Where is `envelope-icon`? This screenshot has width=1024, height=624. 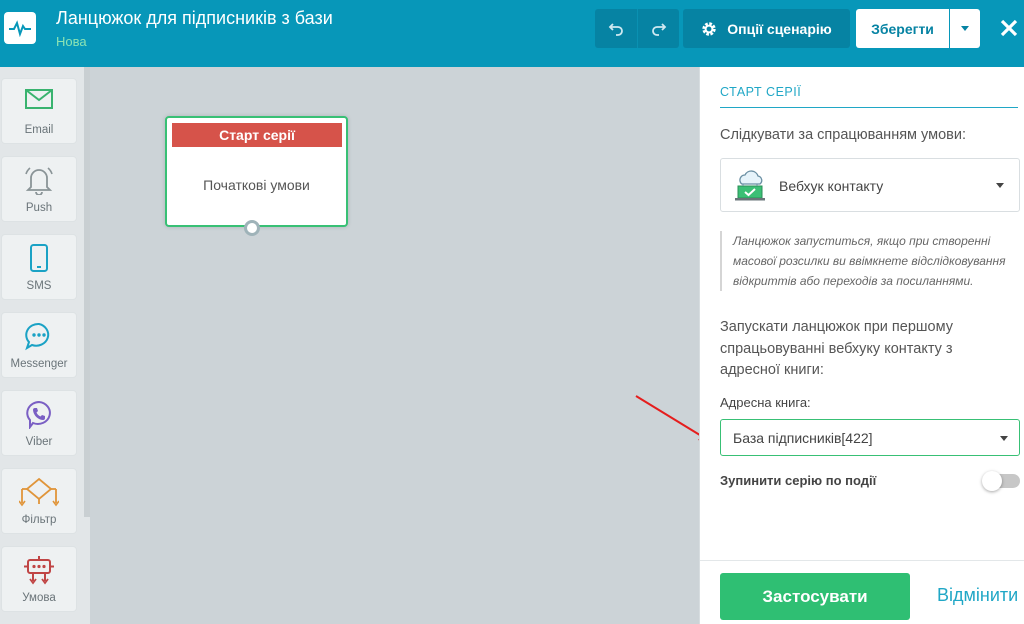 envelope-icon is located at coordinates (39, 99).